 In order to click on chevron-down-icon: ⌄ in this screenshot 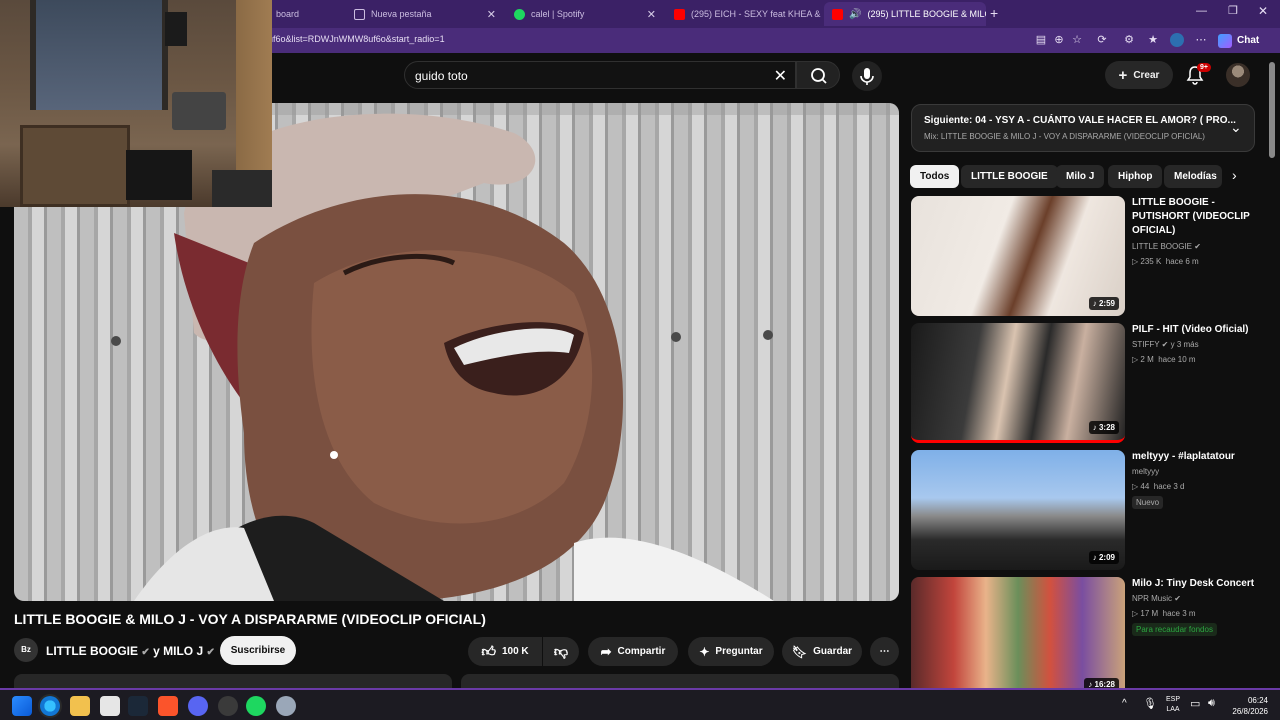, I will do `click(1236, 127)`.